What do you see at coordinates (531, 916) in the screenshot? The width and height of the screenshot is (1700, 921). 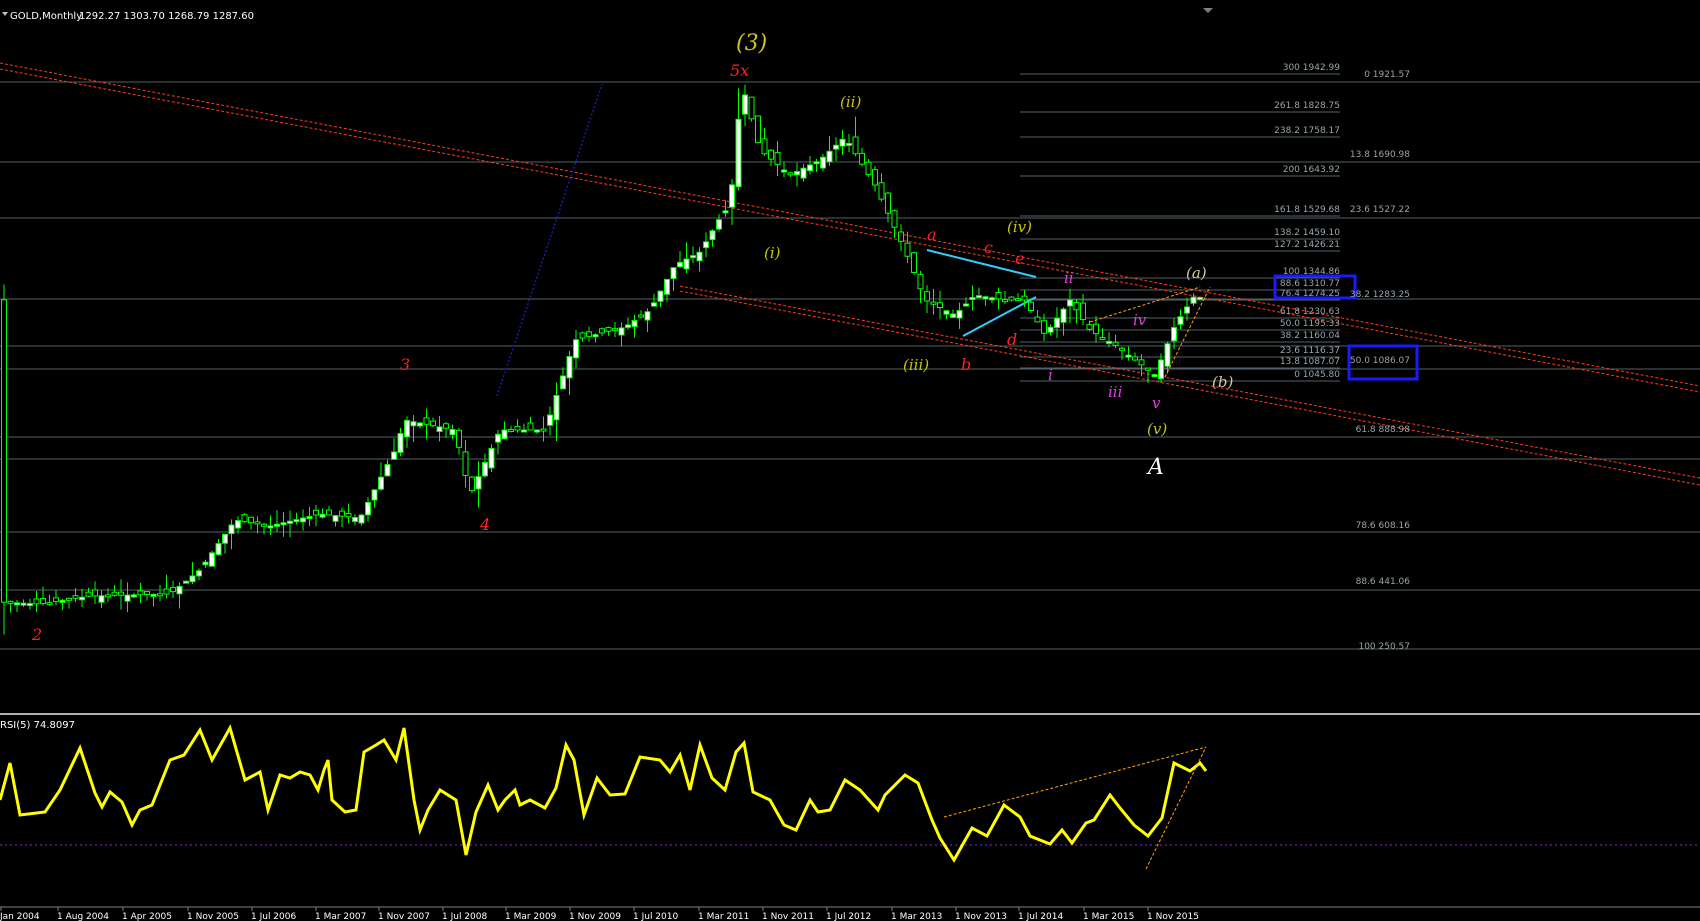 I see `x-axis-label: 1 Mar 2009` at bounding box center [531, 916].